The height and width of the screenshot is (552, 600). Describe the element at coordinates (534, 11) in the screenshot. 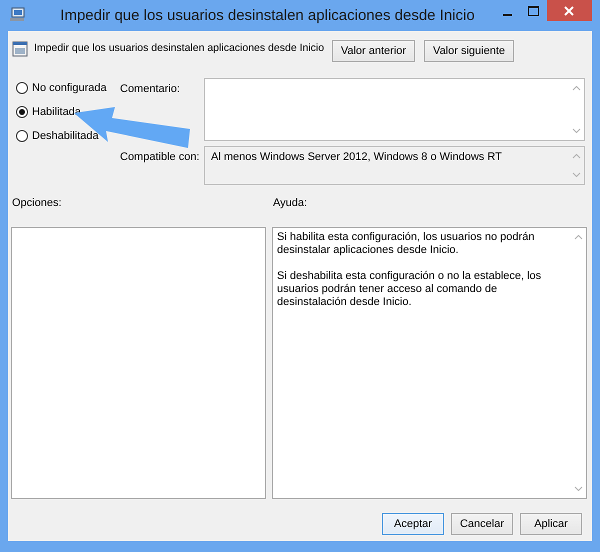

I see `maximize-icon` at that location.